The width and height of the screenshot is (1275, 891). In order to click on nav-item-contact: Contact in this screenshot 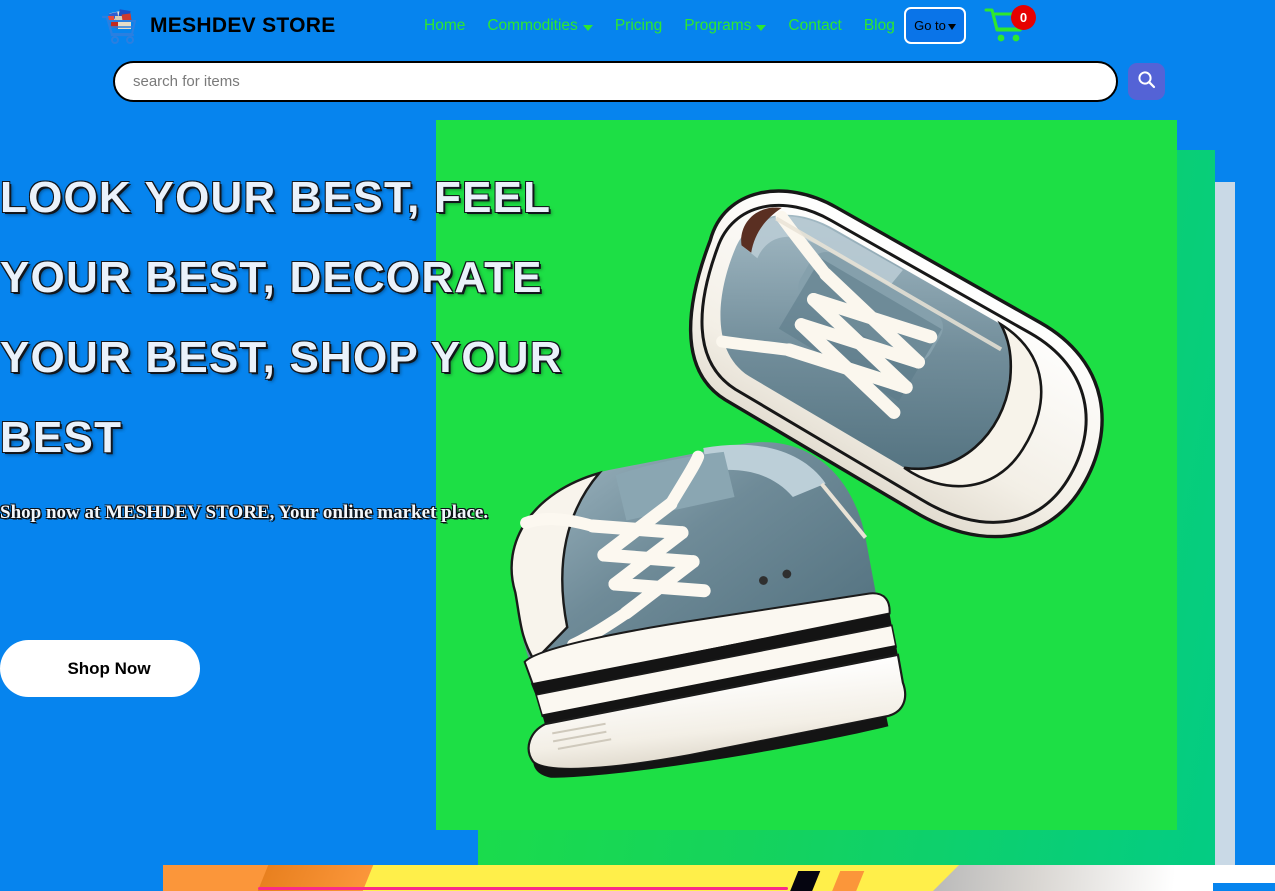, I will do `click(814, 26)`.